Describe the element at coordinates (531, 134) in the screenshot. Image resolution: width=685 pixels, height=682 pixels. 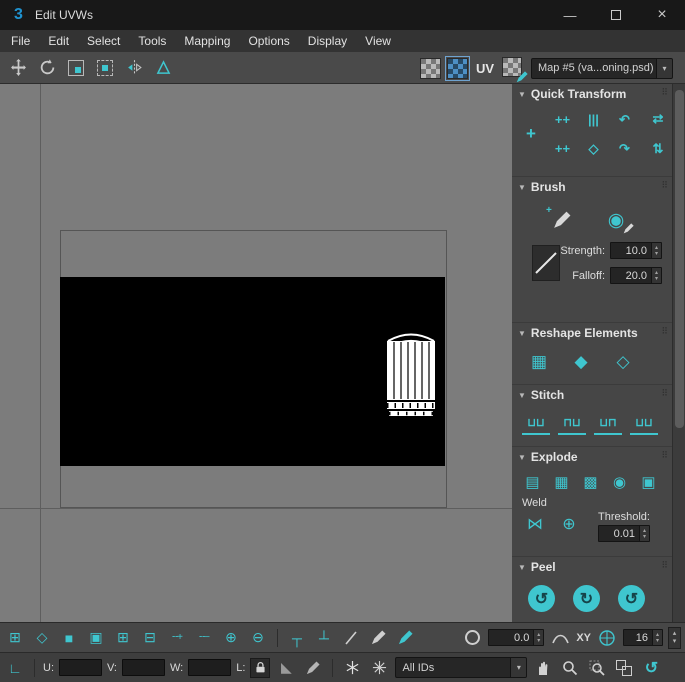
I see `move-selected-button: +` at that location.